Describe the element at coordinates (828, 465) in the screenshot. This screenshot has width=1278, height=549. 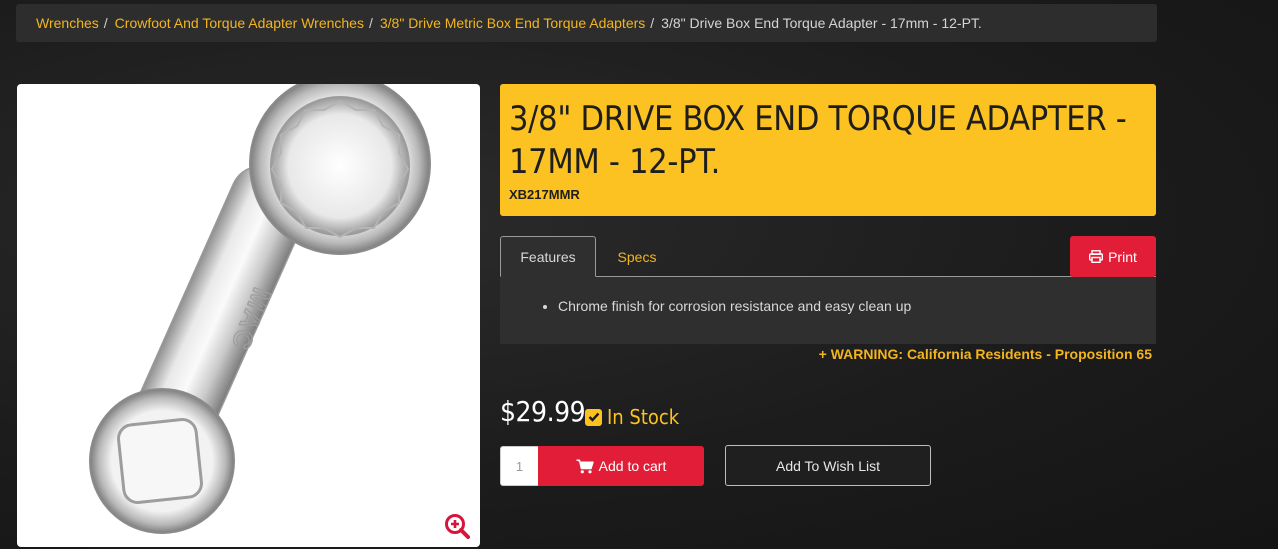
I see `add-to-wish-list-button: Add To Wish List` at that location.